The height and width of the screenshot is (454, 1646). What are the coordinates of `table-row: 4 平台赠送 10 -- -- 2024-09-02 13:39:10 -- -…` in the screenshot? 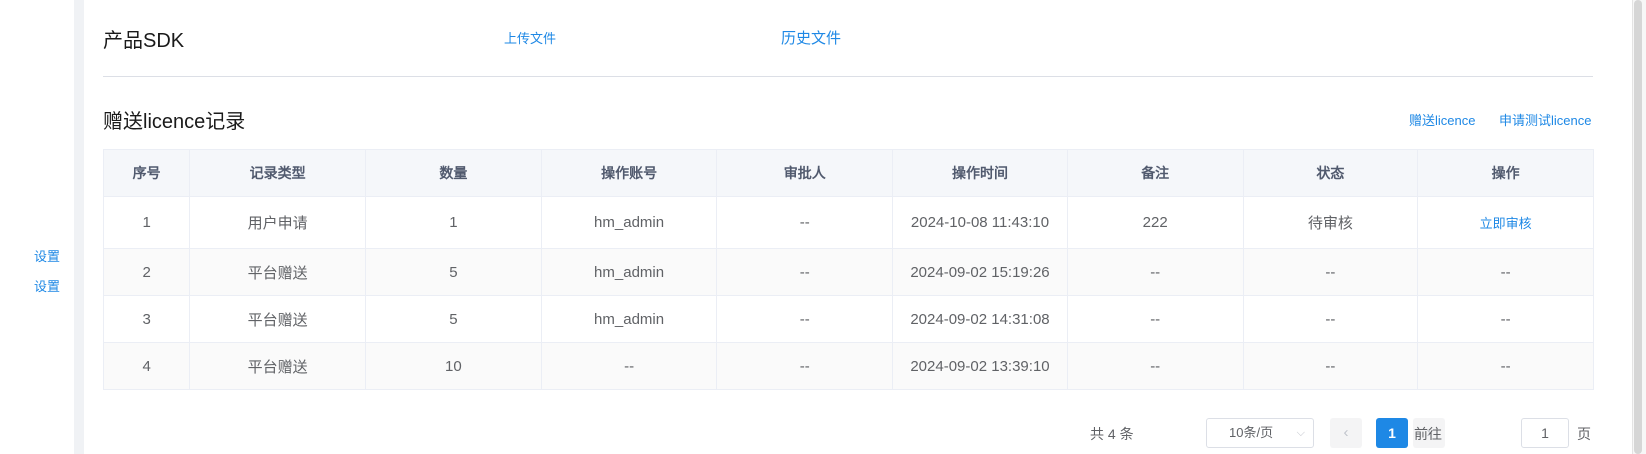 It's located at (848, 366).